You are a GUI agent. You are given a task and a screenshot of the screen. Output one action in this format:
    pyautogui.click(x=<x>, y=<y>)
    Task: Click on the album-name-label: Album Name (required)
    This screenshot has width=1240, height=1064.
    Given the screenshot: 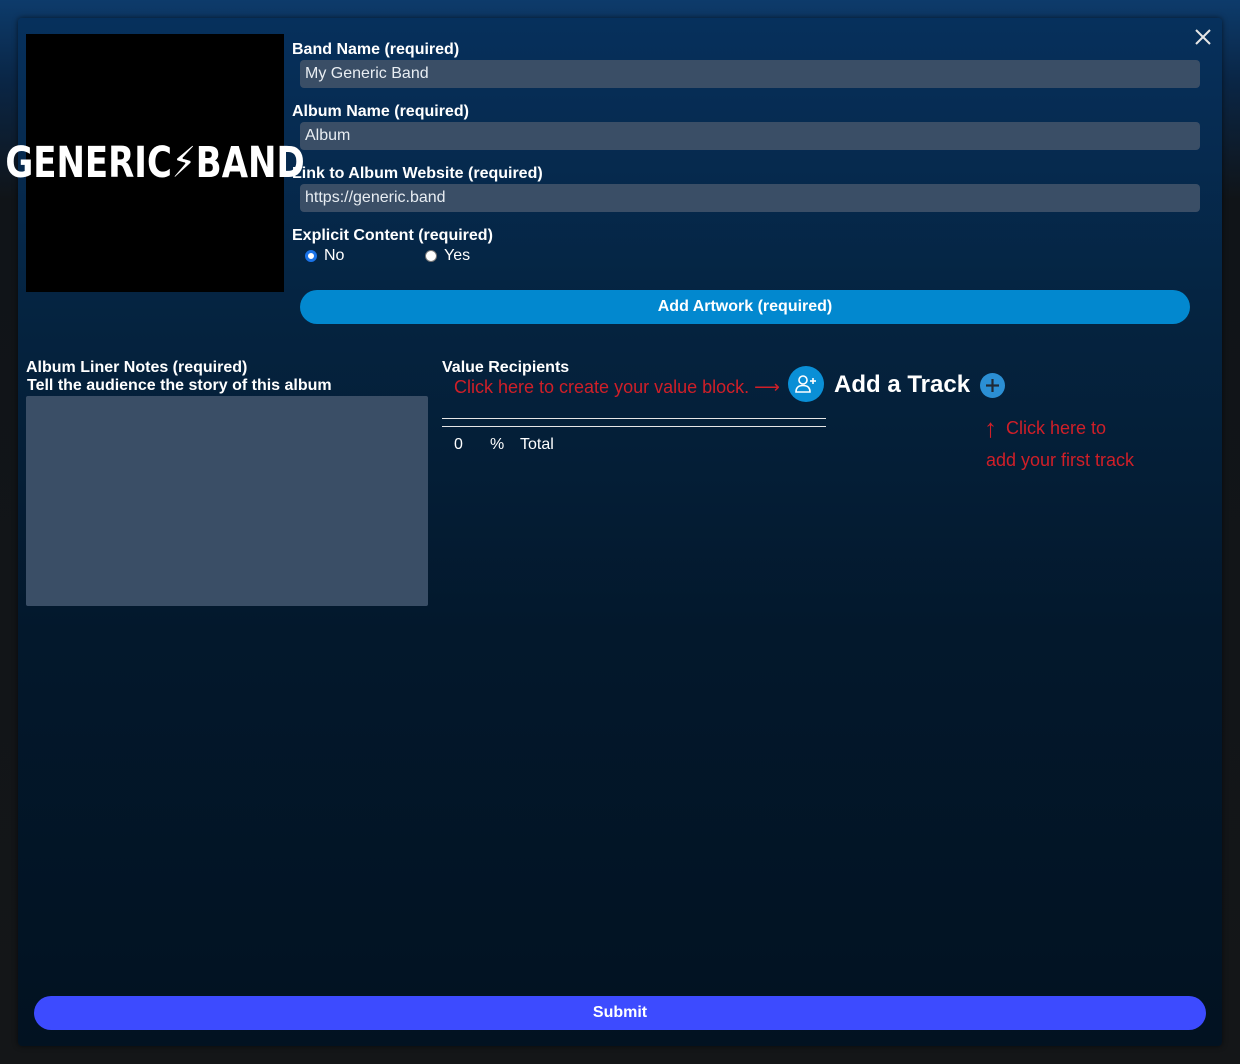 What is the action you would take?
    pyautogui.click(x=380, y=111)
    